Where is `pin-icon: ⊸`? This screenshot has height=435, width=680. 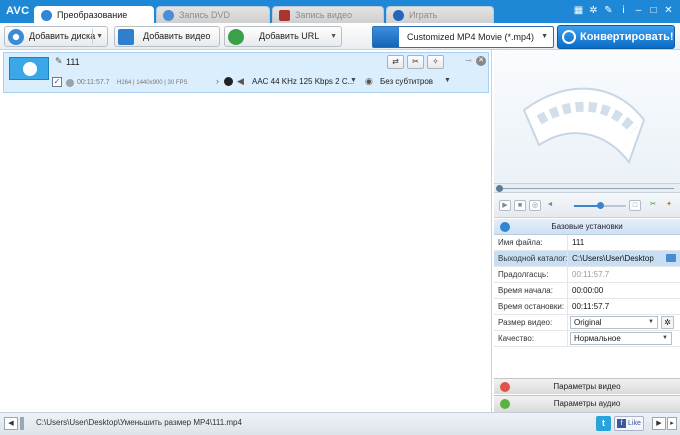 pin-icon: ⊸ is located at coordinates (468, 60).